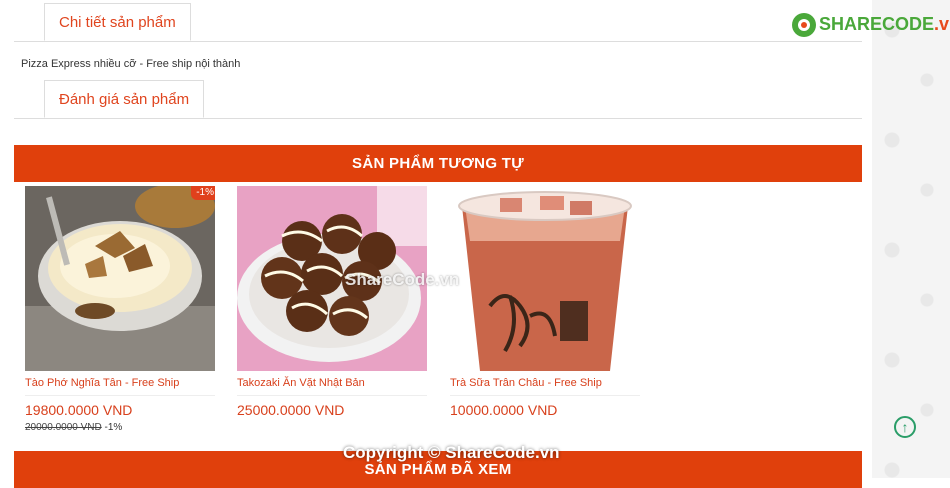 The height and width of the screenshot is (488, 950). I want to click on product-price: 25000.0000 VND, so click(291, 410).